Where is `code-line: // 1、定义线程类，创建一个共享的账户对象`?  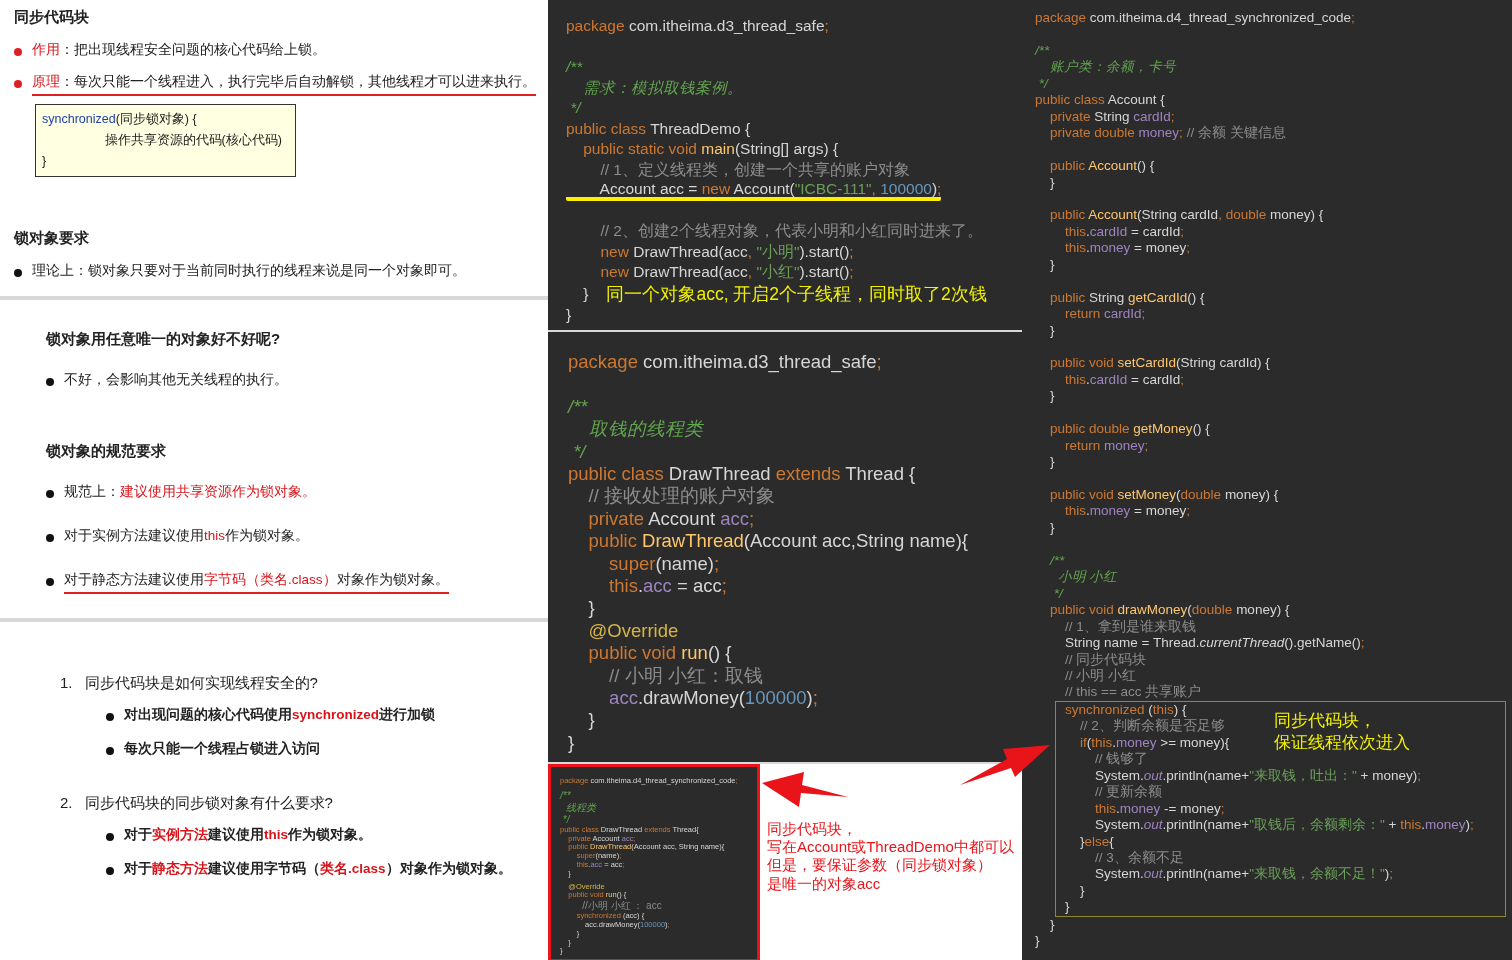
code-line: // 1、定义线程类，创建一个共享的账户对象 is located at coordinates (754, 169).